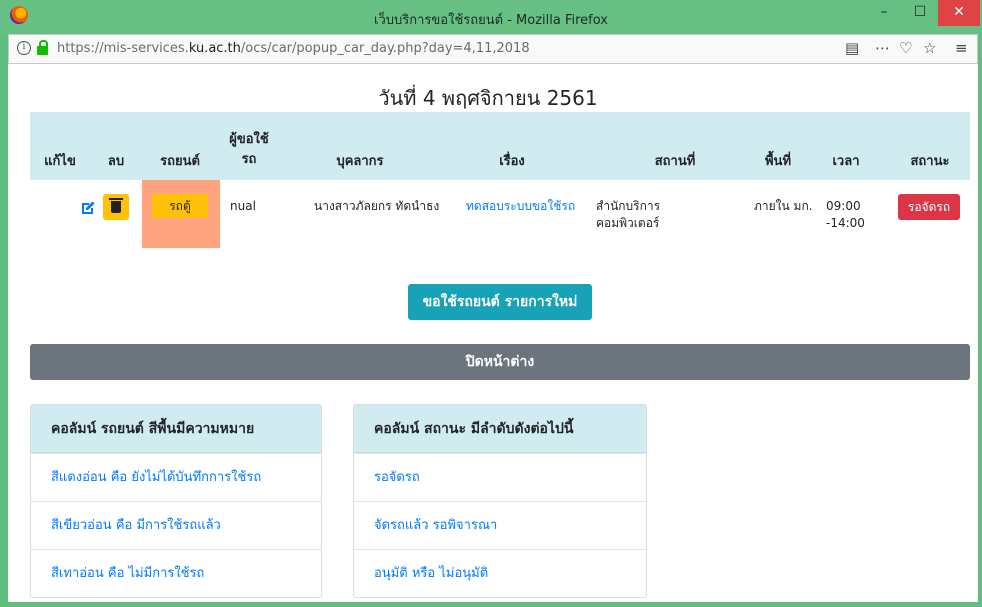 The image size is (982, 607). What do you see at coordinates (180, 161) in the screenshot?
I see `header-car: รถยนต์` at bounding box center [180, 161].